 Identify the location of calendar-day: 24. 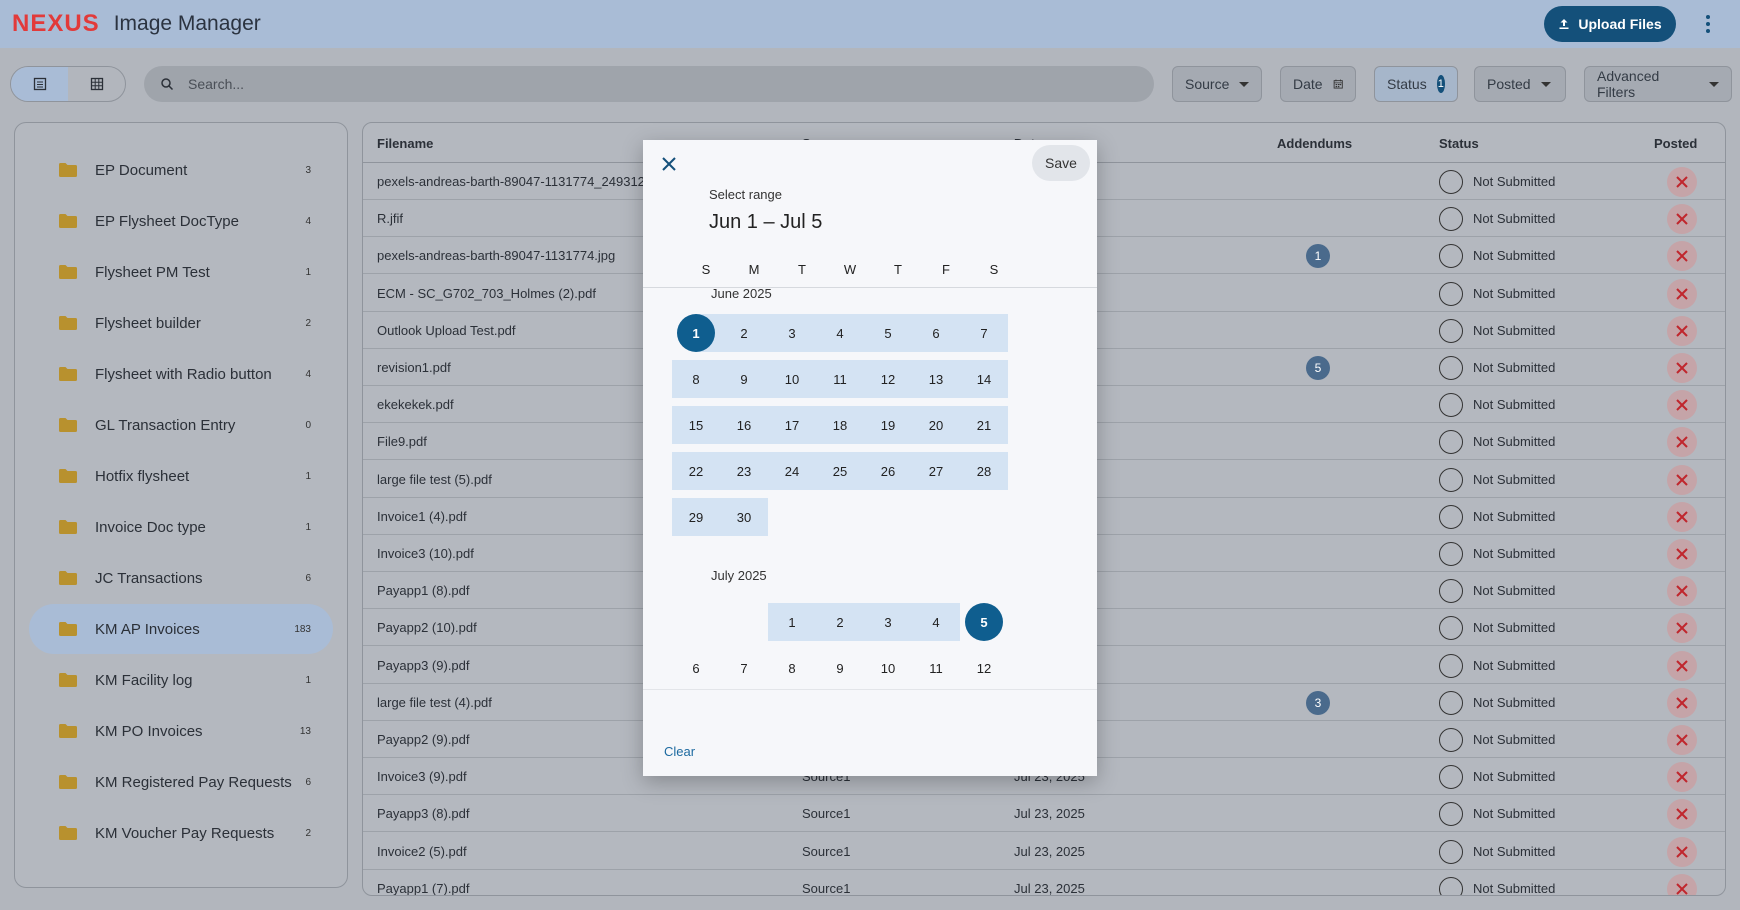
(792, 471).